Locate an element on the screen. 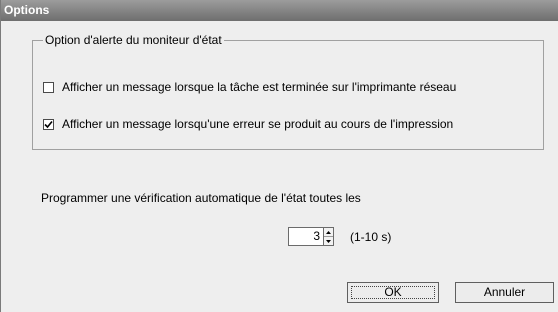 The width and height of the screenshot is (558, 312). checkmark-icon is located at coordinates (48, 124).